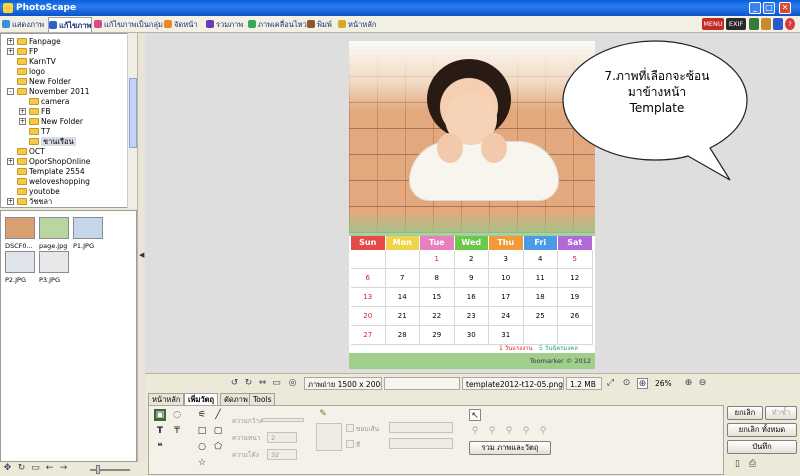 This screenshot has width=800, height=476. What do you see at coordinates (218, 415) in the screenshot?
I see `line-tool-icon: ╱` at bounding box center [218, 415].